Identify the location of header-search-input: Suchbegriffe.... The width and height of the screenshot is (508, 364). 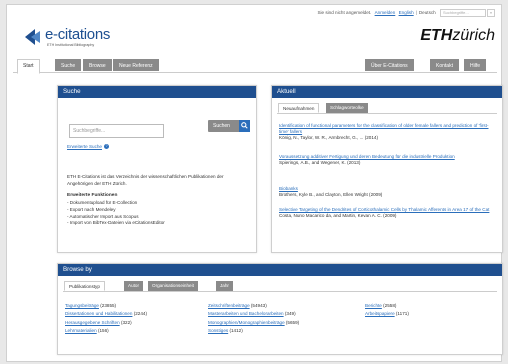
(463, 13).